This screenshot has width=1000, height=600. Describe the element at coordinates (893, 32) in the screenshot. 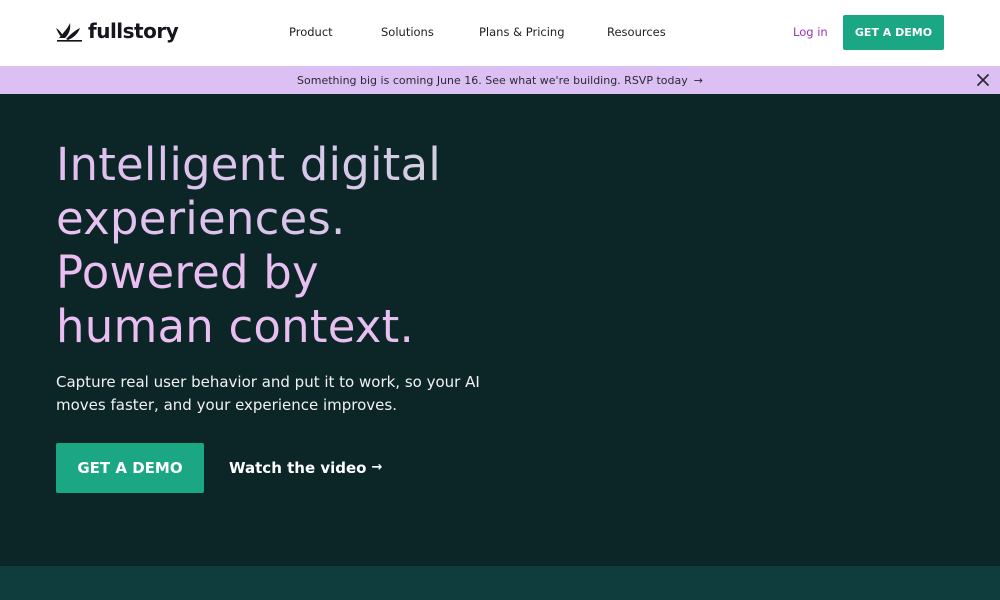

I see `get-demo-button-header: GET A DEMO` at that location.